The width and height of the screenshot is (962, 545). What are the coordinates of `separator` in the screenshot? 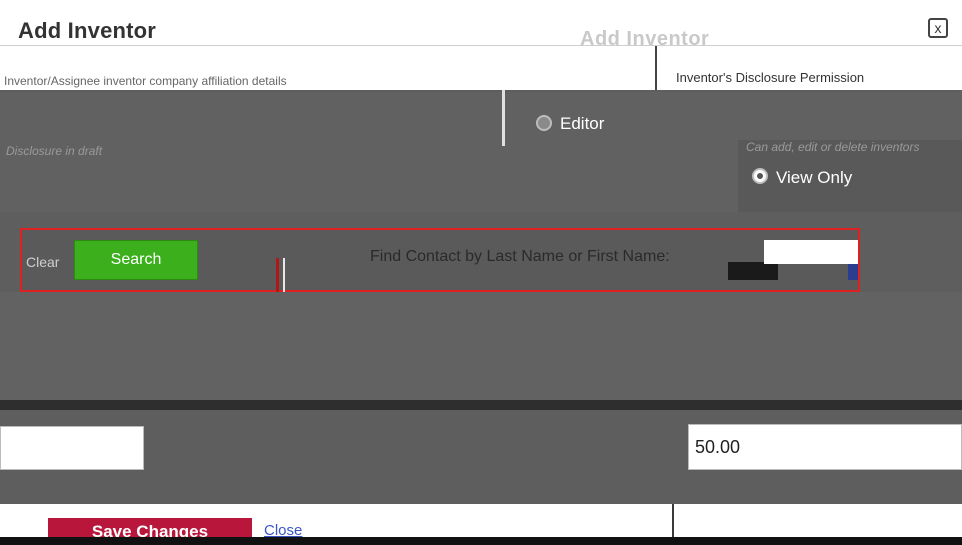 It's located at (481, 405).